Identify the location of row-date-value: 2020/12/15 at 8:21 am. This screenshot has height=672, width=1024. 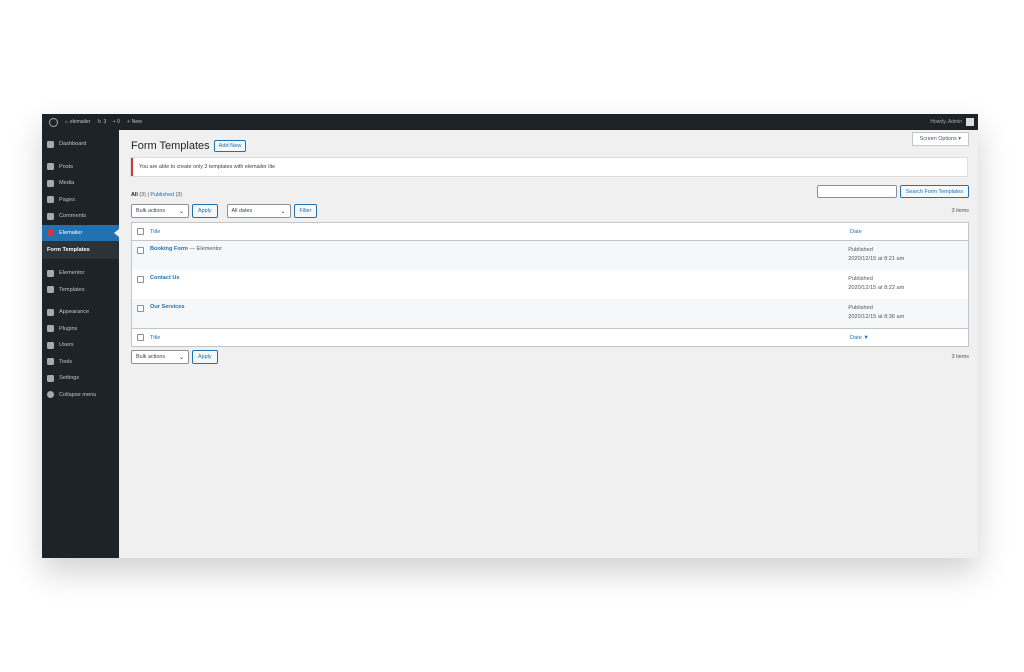
(876, 259).